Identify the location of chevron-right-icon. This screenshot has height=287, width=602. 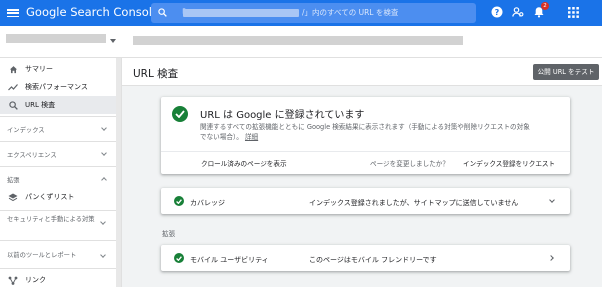
(551, 258).